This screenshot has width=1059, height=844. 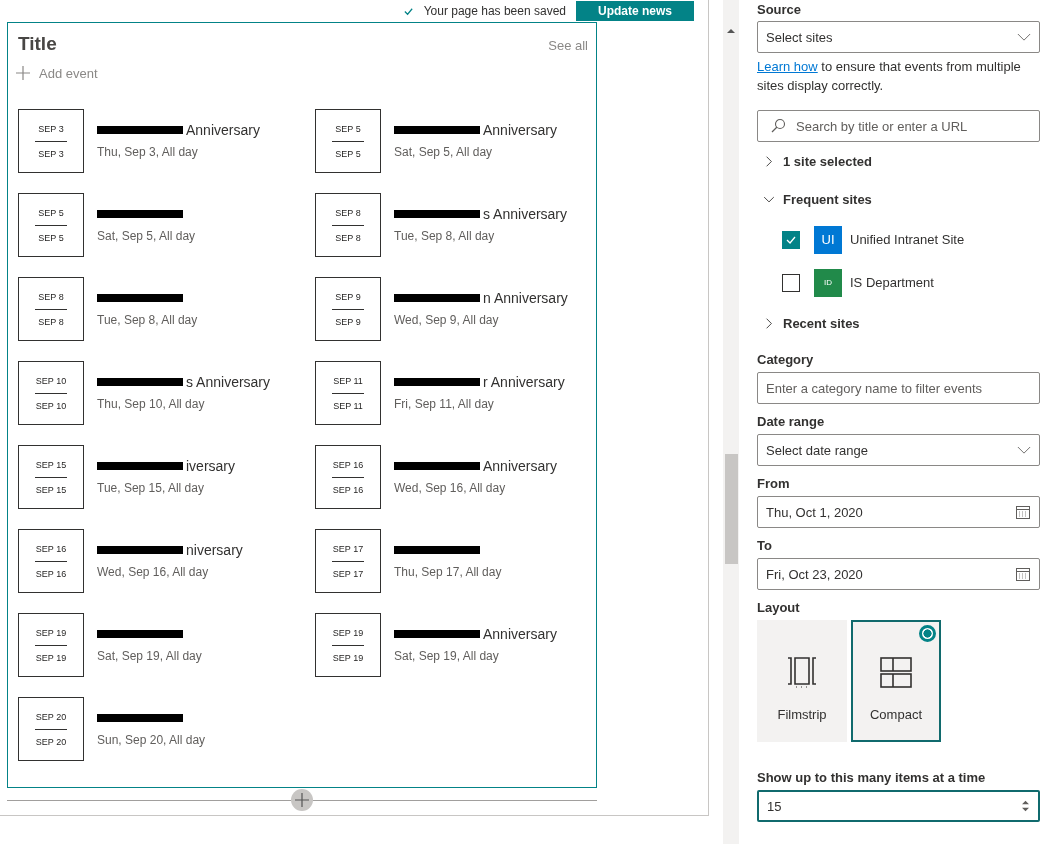 I want to click on end-date: SEP 17, so click(x=348, y=573).